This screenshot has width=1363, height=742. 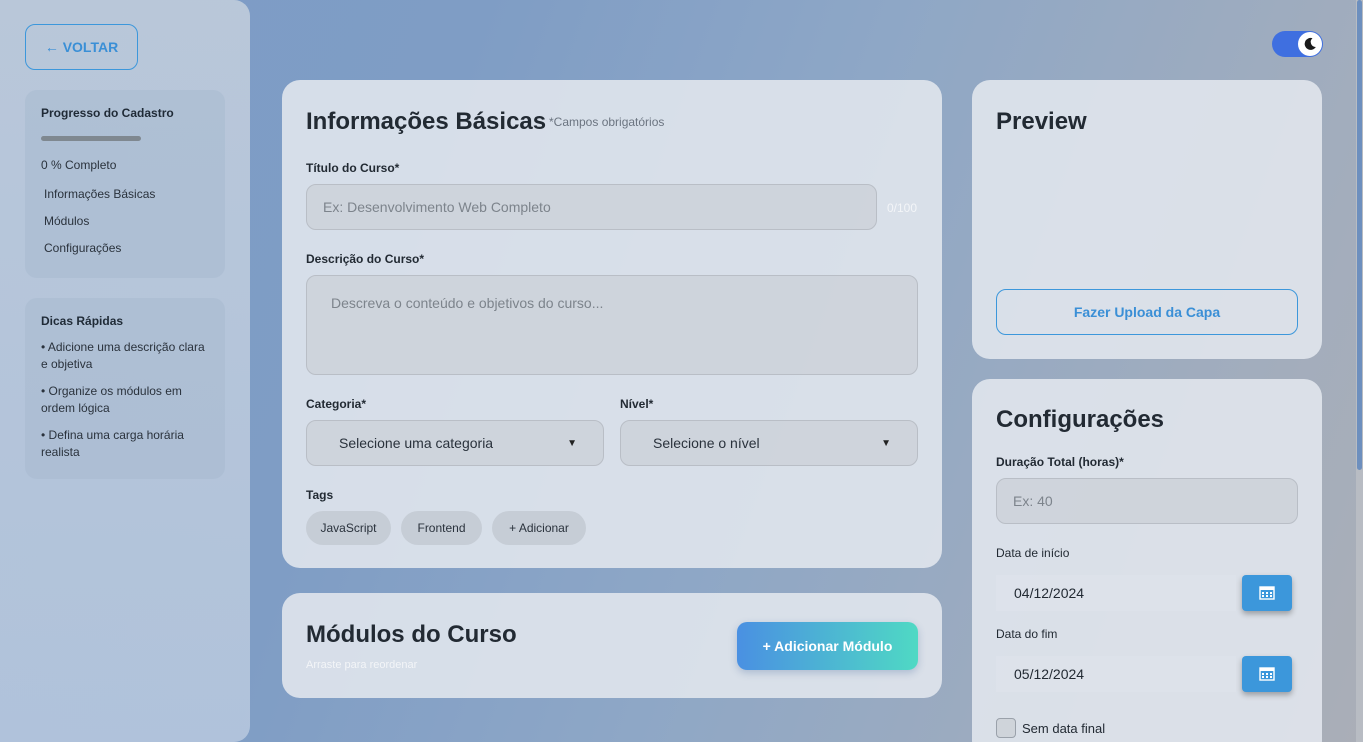 What do you see at coordinates (1064, 728) in the screenshot?
I see `no-end-date-label: Sem data final` at bounding box center [1064, 728].